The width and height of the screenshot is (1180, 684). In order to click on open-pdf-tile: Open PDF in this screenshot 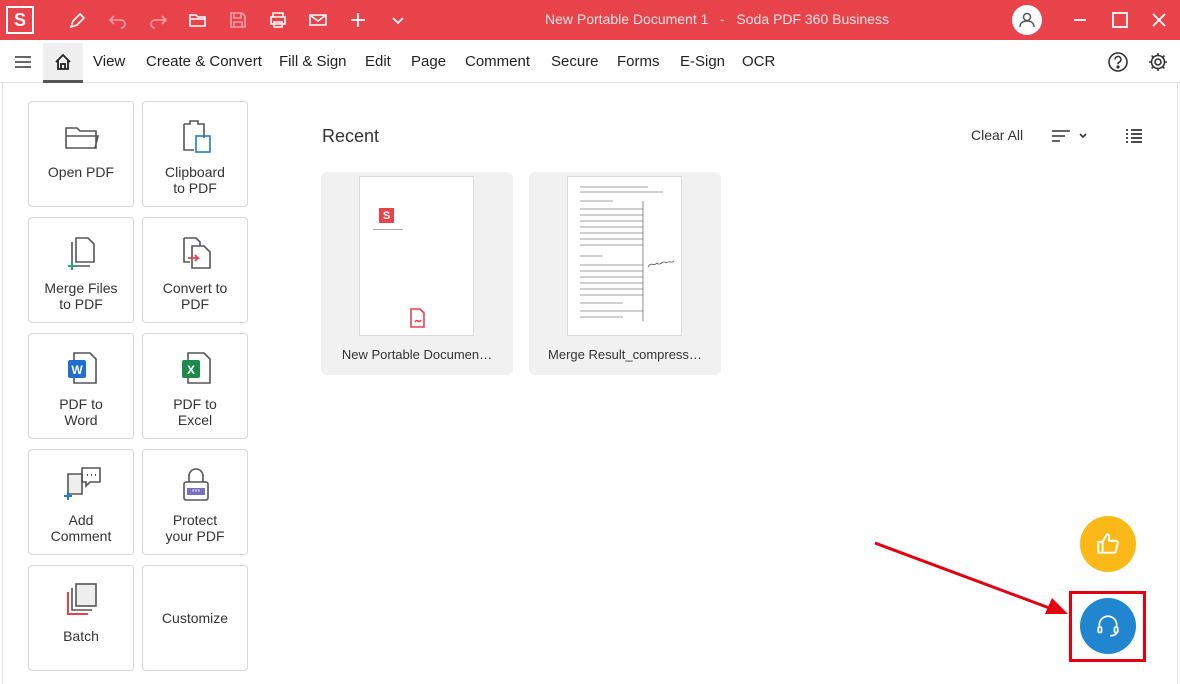, I will do `click(81, 154)`.